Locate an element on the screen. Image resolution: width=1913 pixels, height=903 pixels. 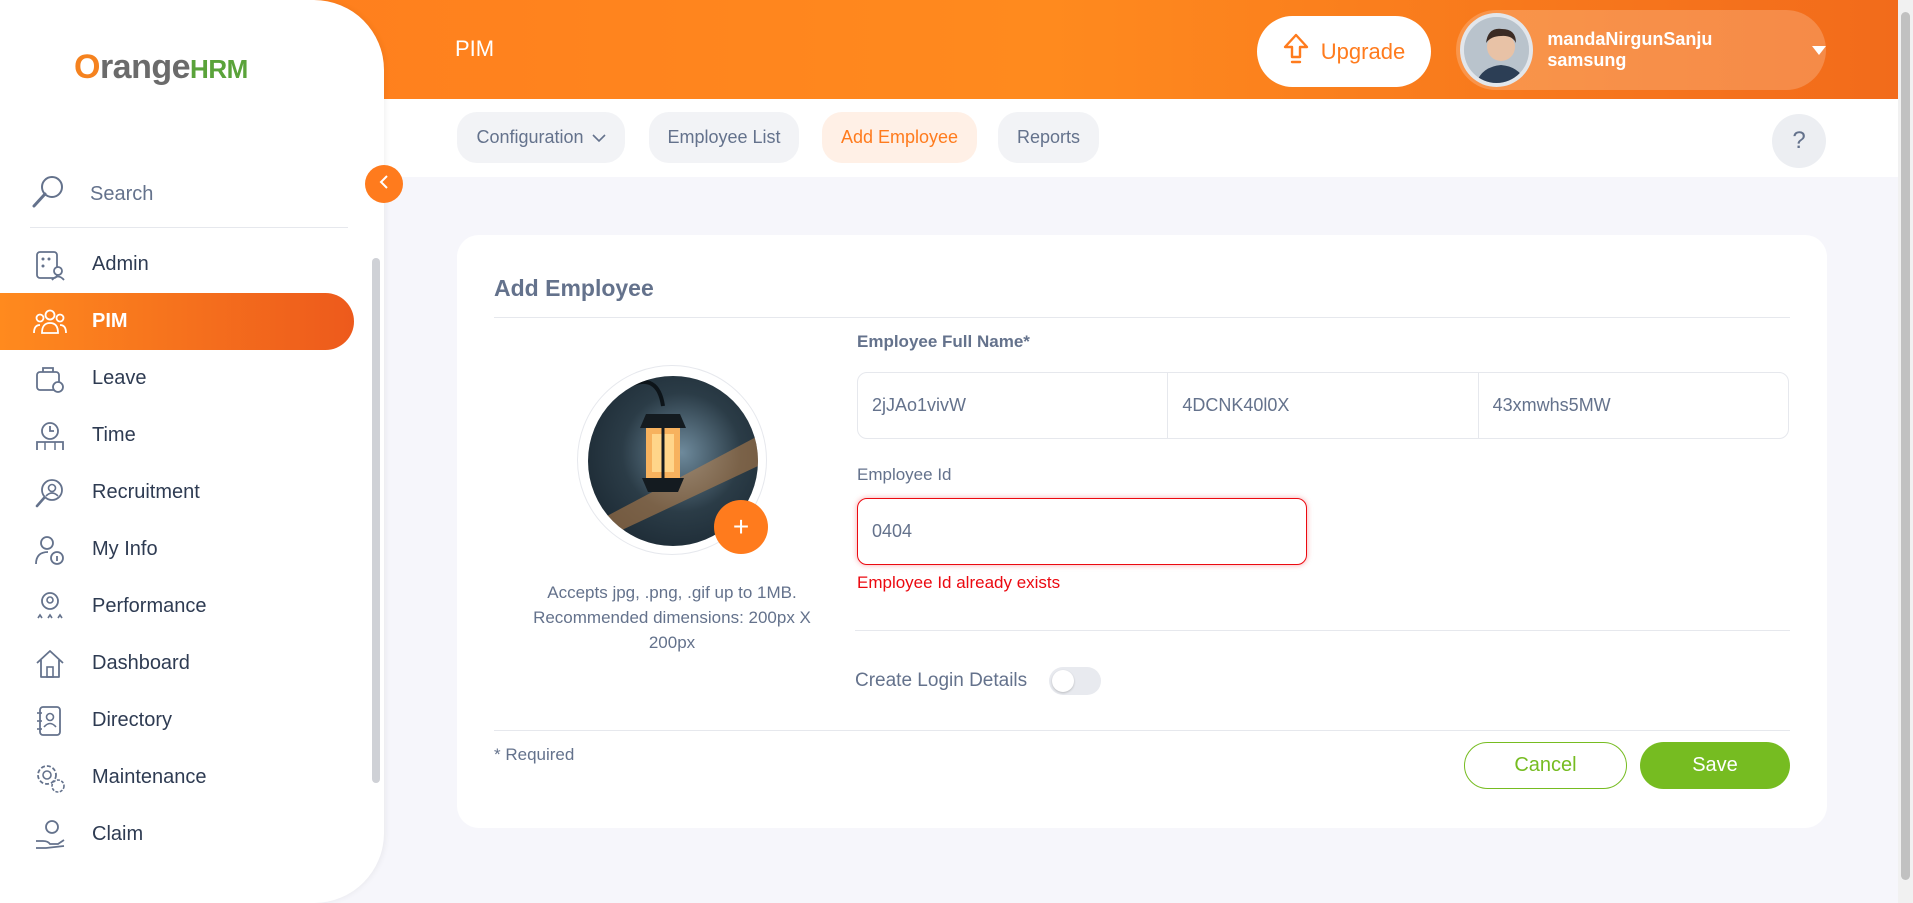
last-name-input: 43xmwhs5MW is located at coordinates (1633, 405).